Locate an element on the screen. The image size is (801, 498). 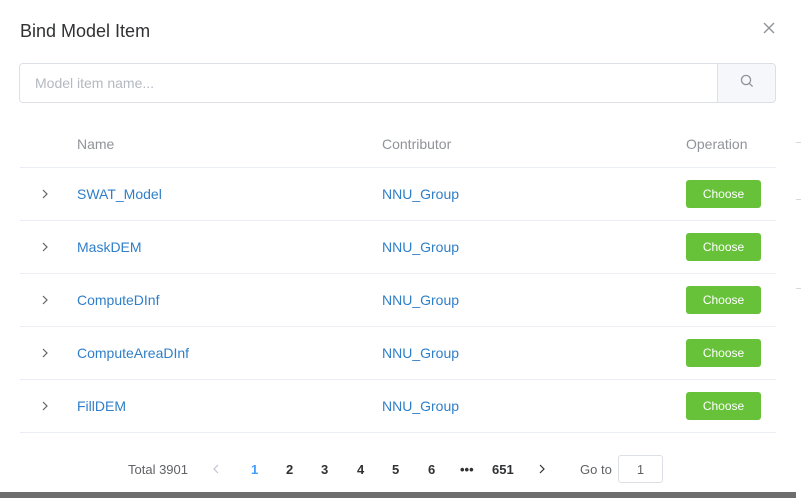
page-number: 1 is located at coordinates (254, 469).